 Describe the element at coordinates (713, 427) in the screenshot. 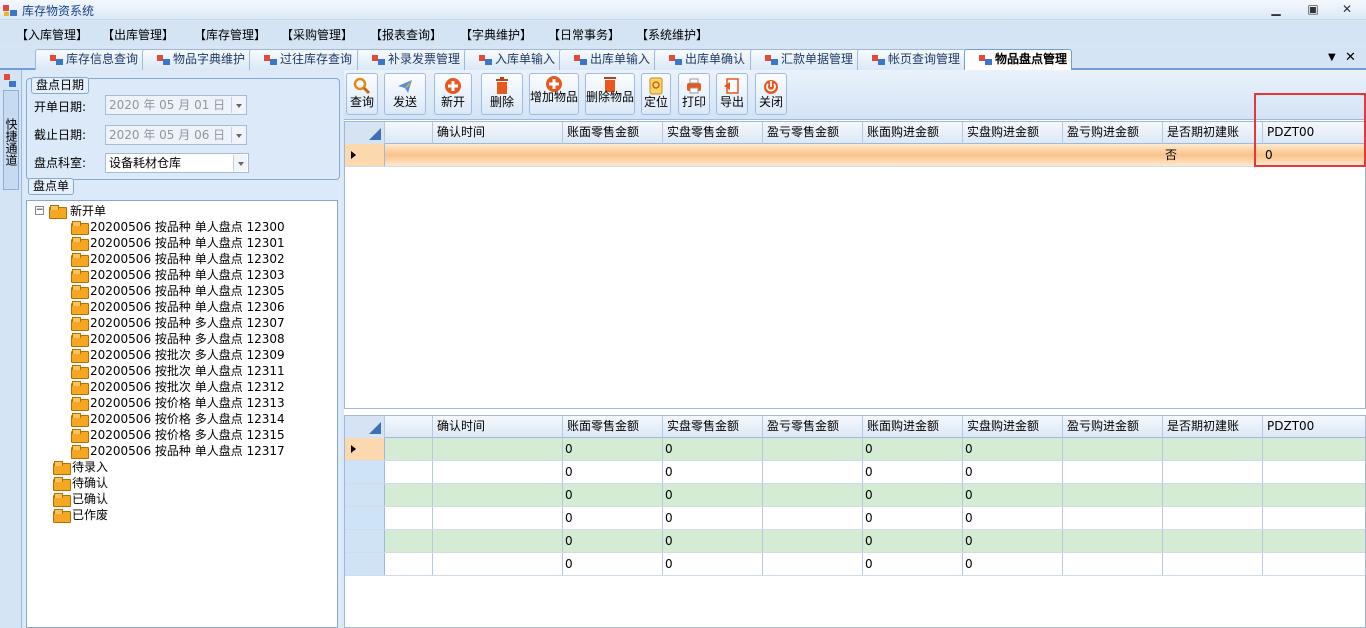

I see `column-header: 实盘零售金额` at that location.